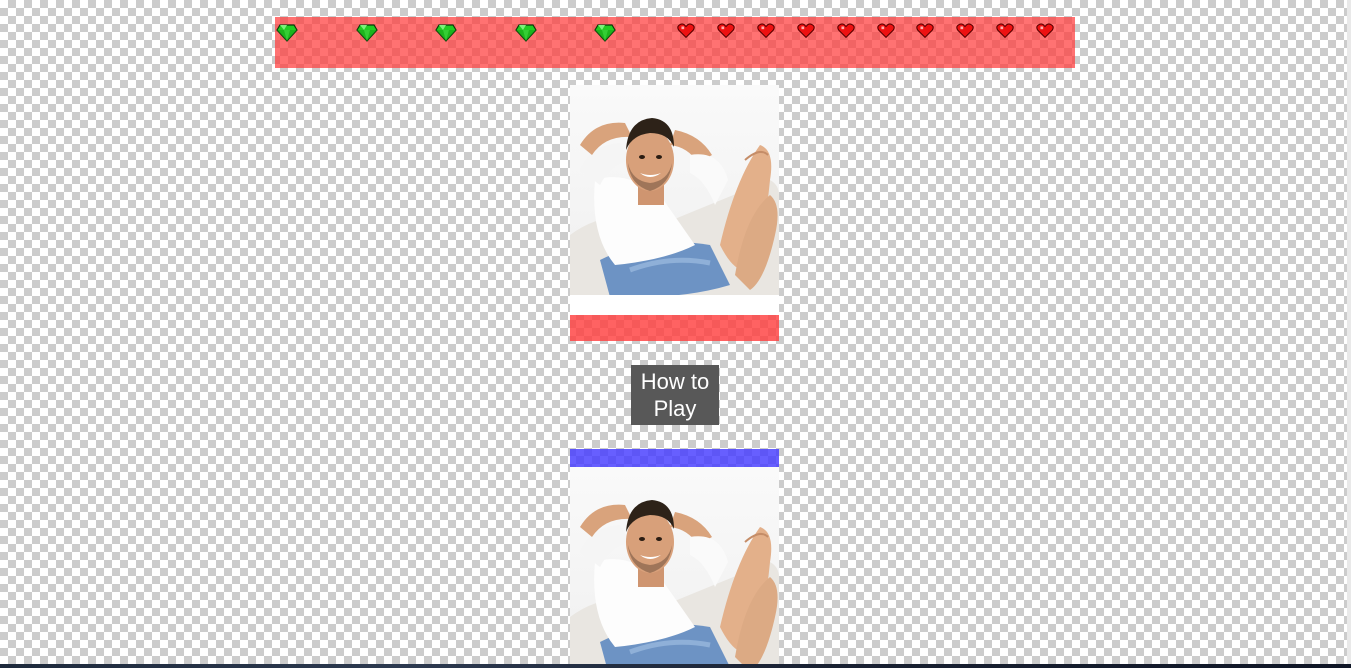 Image resolution: width=1351 pixels, height=668 pixels. I want to click on taskbar-strip, so click(675, 666).